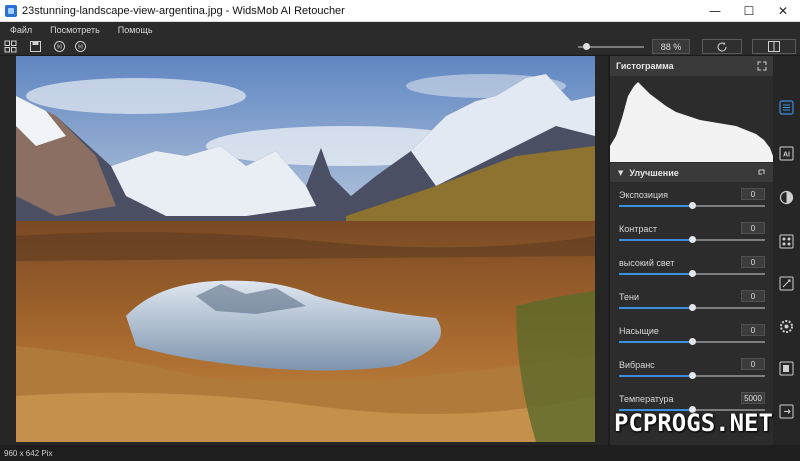 The height and width of the screenshot is (461, 800). Describe the element at coordinates (645, 66) in the screenshot. I see `histogram-title: Гистограмма` at that location.